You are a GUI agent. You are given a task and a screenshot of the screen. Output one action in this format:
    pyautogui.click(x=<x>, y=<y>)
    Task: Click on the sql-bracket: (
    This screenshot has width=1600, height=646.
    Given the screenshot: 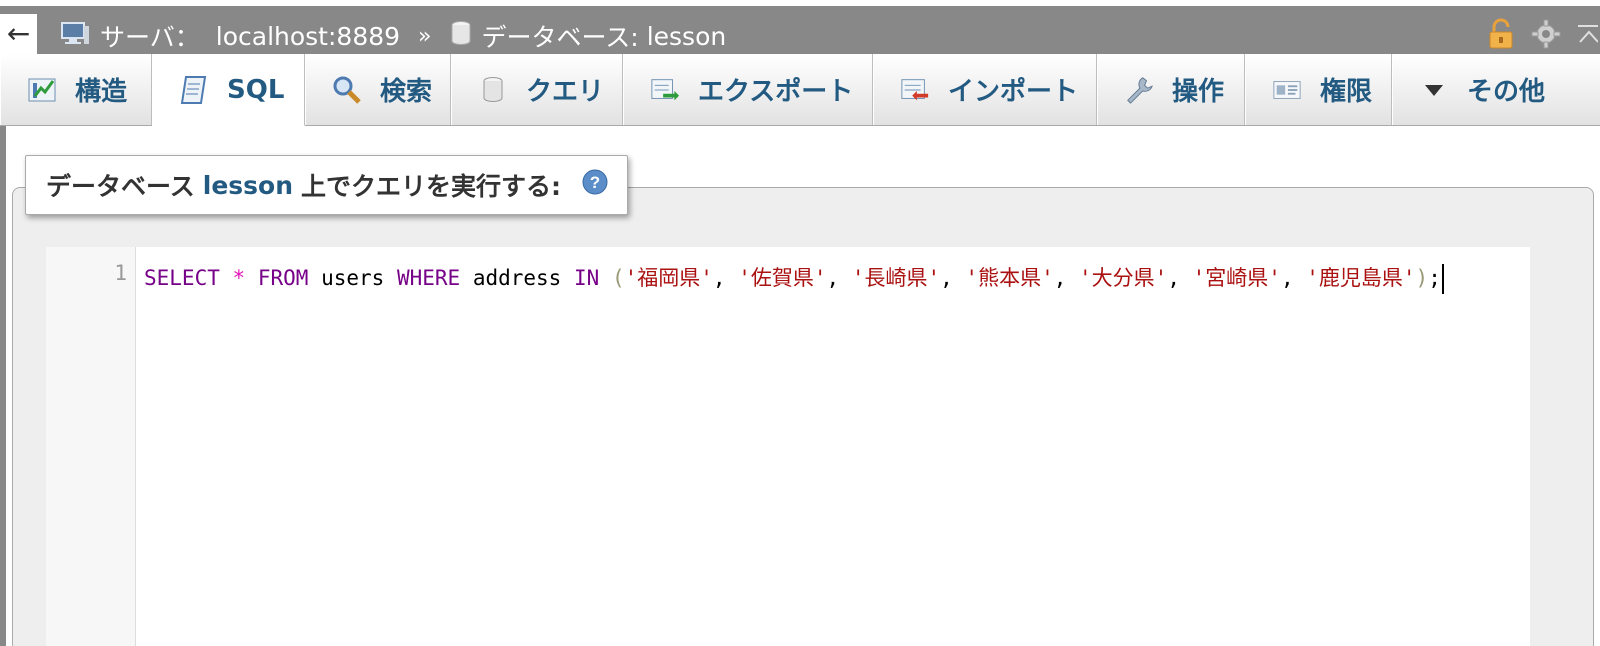 What is the action you would take?
    pyautogui.click(x=618, y=278)
    